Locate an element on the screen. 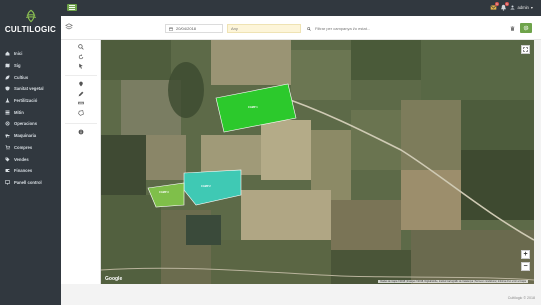 This screenshot has width=541, height=305. top-icons: 1 1 is located at coordinates (499, 6).